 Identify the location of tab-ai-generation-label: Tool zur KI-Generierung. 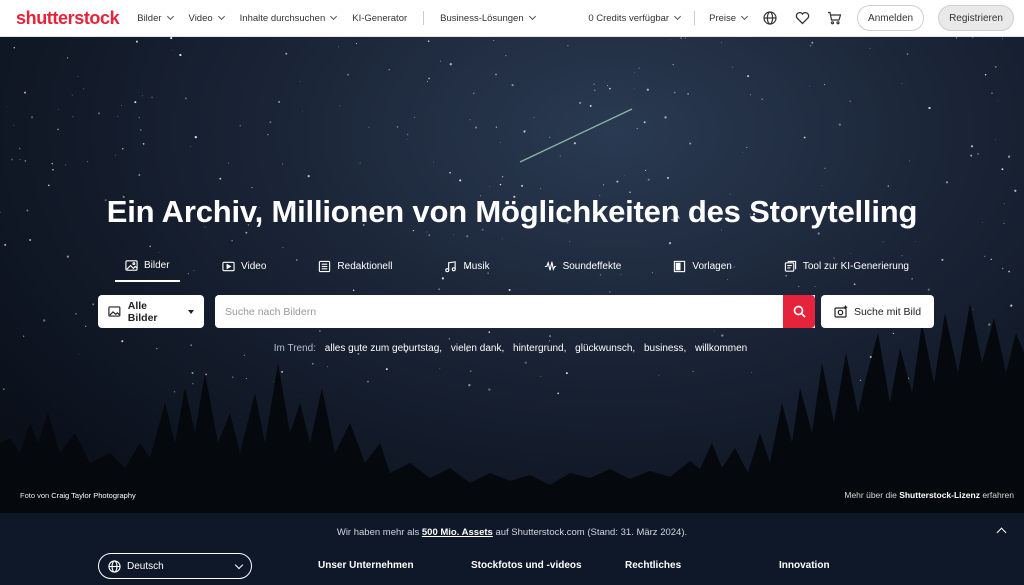
(855, 266).